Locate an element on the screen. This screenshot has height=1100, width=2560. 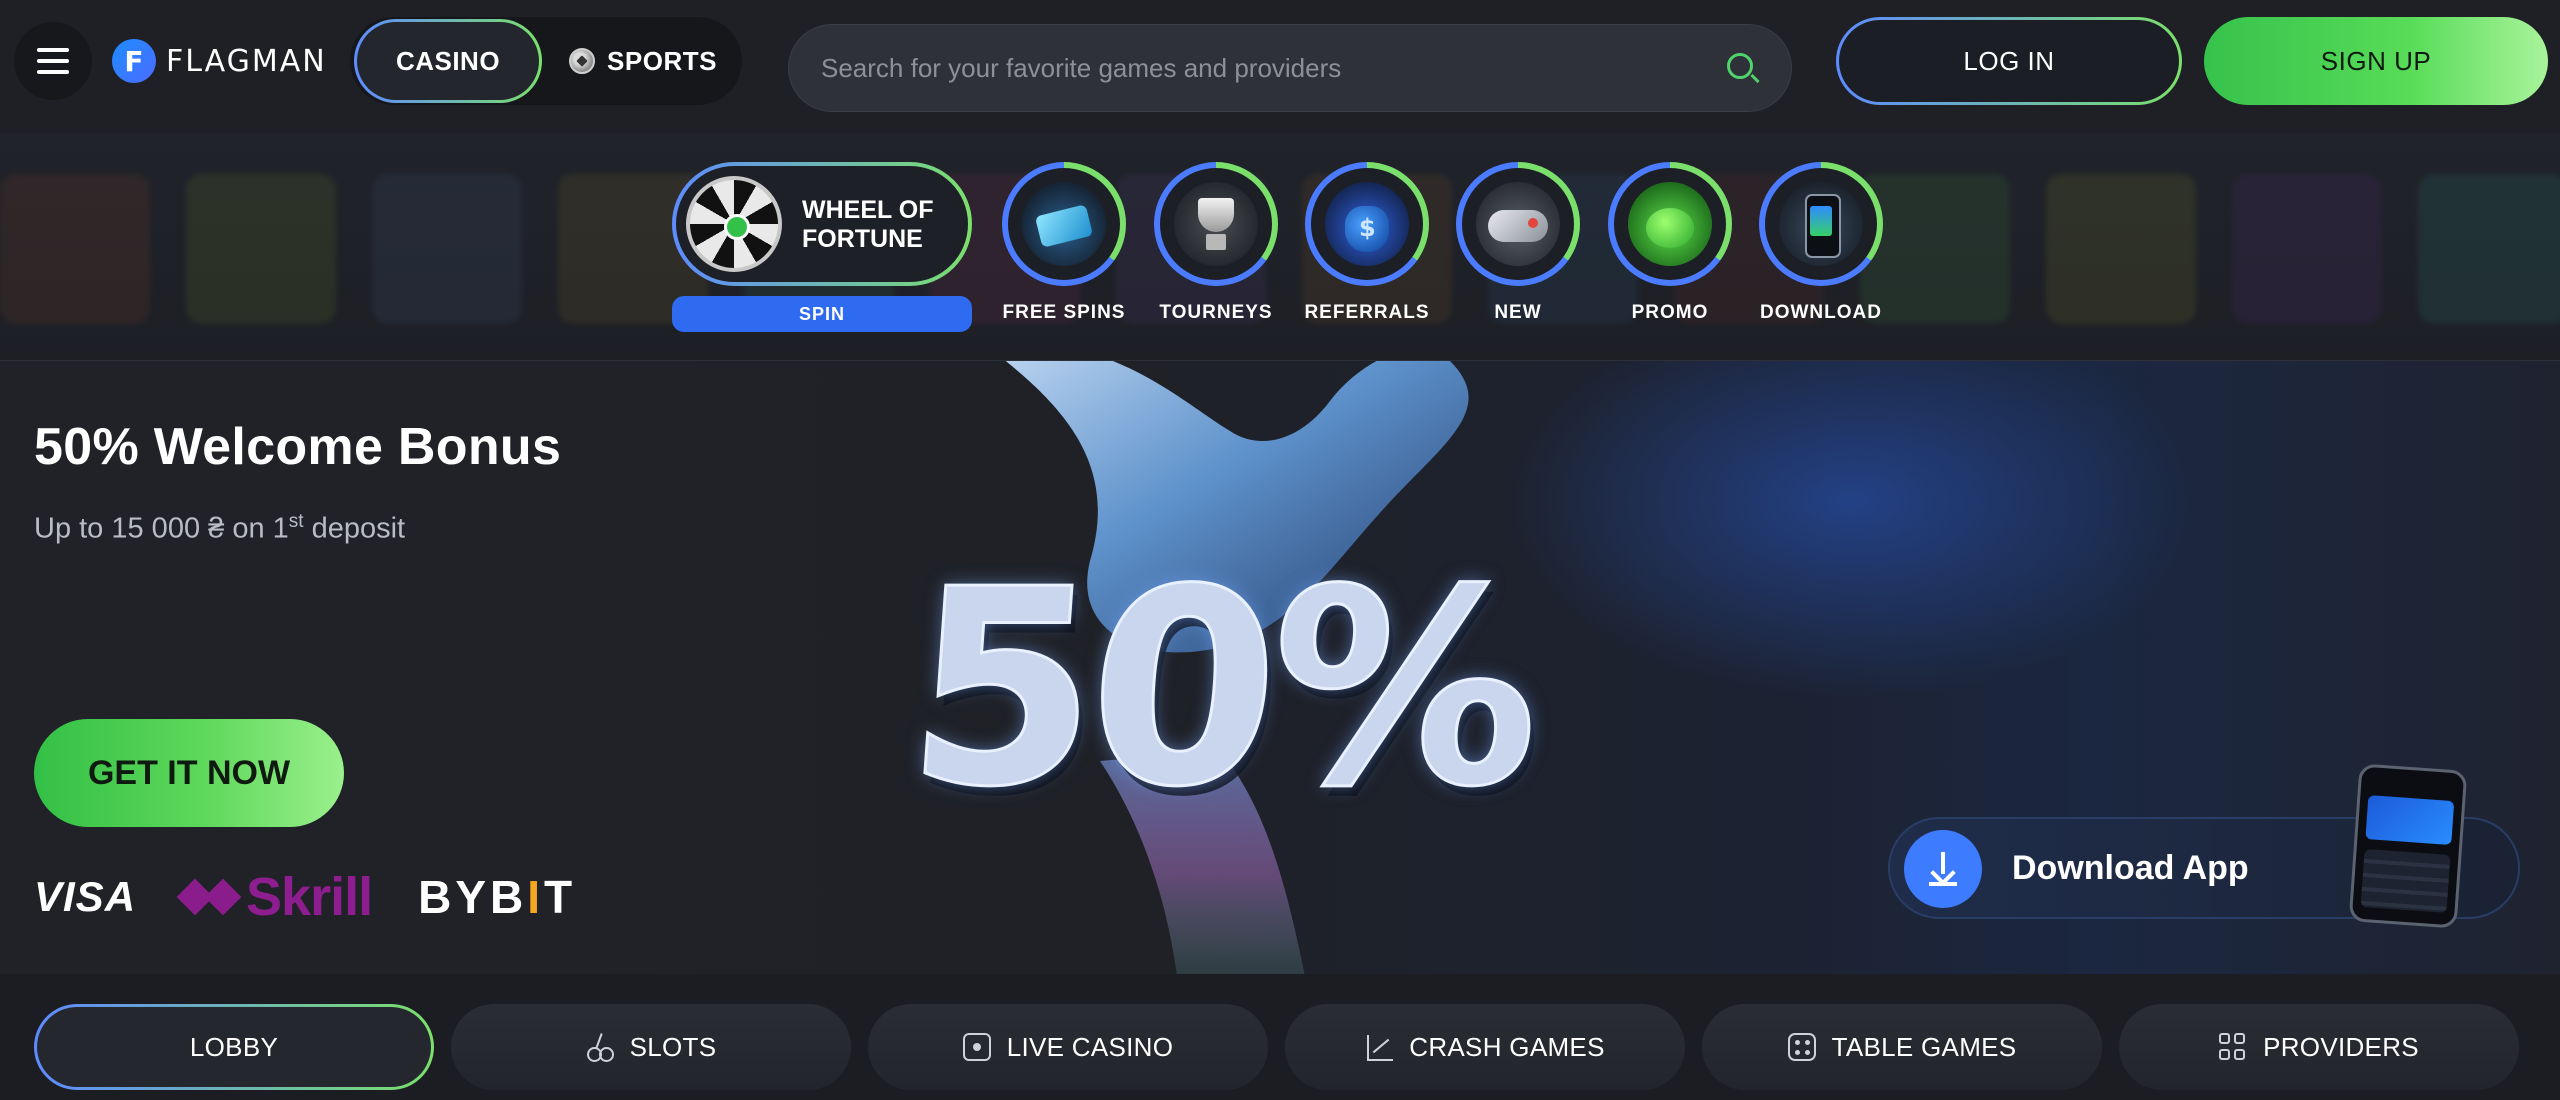
banner-subtitle: Up to 15 000 ₴ on 1st deposit is located at coordinates (220, 528).